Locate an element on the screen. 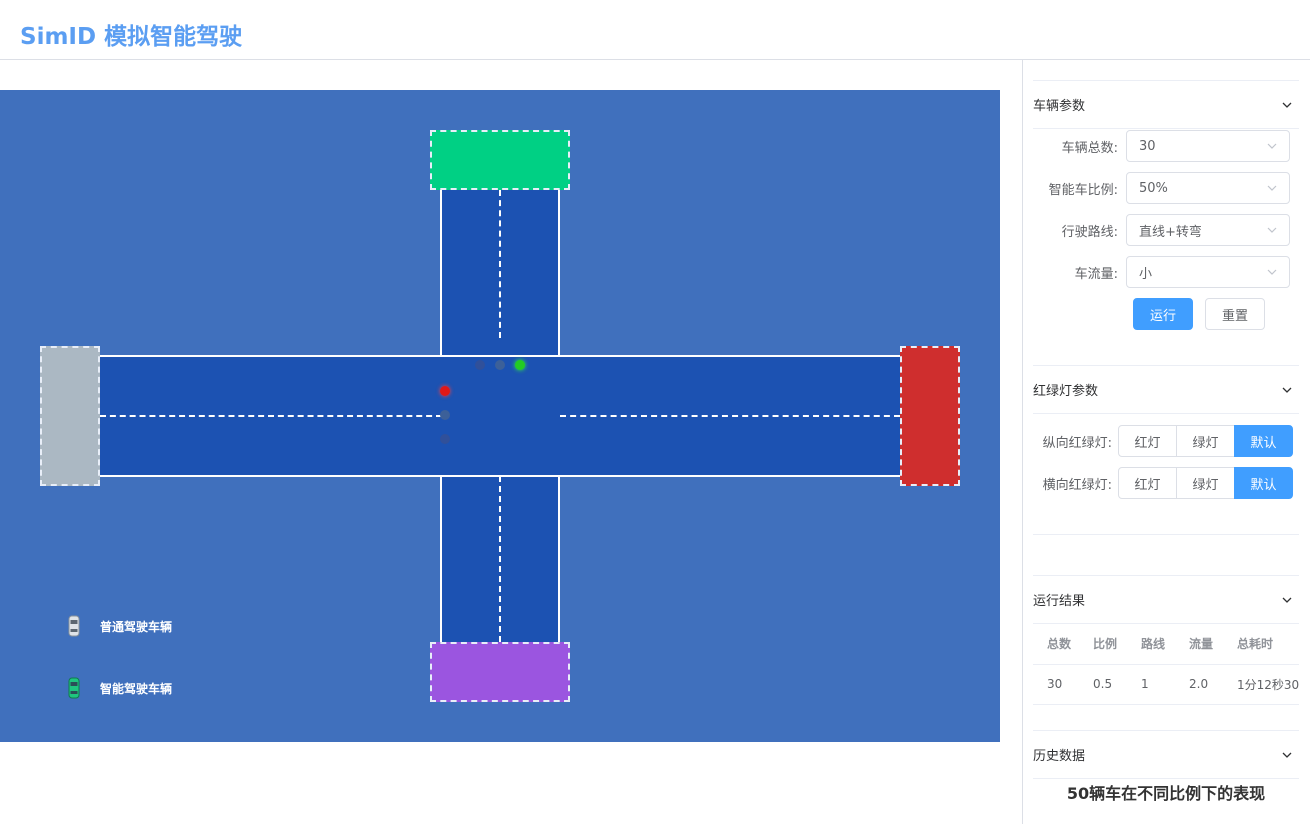 The image size is (1310, 824). traffic-light-west-green is located at coordinates (445, 439).